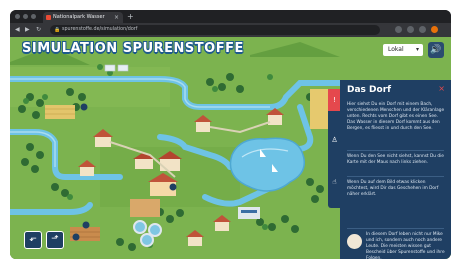  What do you see at coordinates (27, 29) in the screenshot?
I see `forward-icon: ▶` at bounding box center [27, 29].